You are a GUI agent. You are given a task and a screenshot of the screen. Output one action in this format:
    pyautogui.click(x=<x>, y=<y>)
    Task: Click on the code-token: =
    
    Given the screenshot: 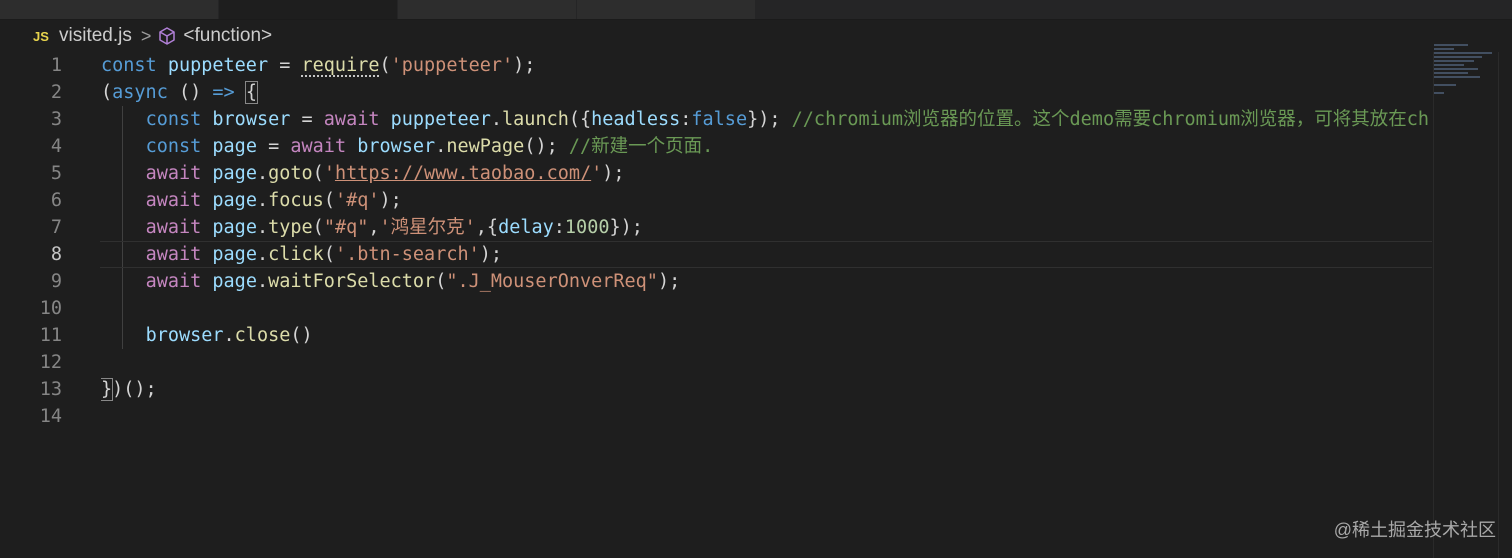 What is the action you would take?
    pyautogui.click(x=285, y=65)
    